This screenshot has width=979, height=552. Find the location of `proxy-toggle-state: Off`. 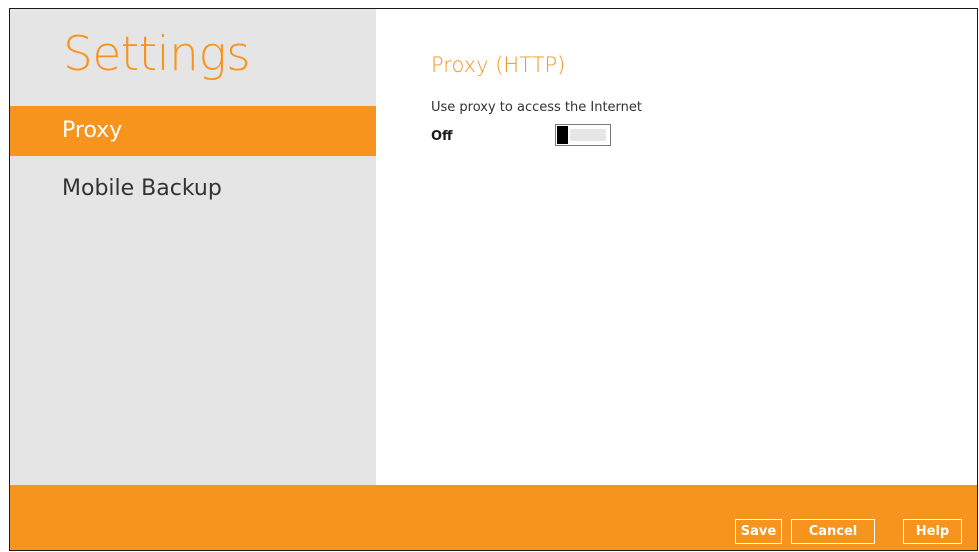

proxy-toggle-state: Off is located at coordinates (442, 136).